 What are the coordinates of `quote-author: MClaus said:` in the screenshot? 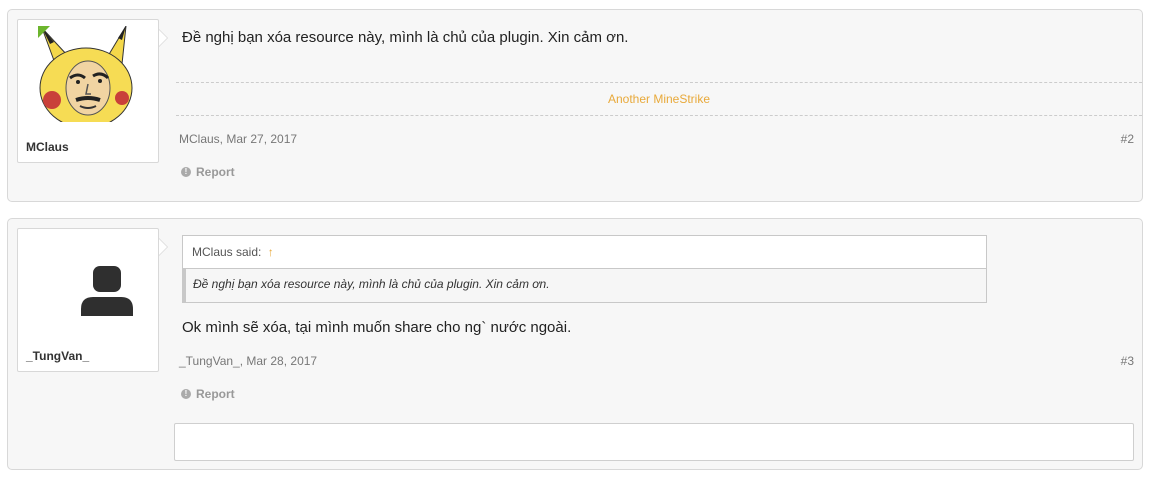 It's located at (227, 252).